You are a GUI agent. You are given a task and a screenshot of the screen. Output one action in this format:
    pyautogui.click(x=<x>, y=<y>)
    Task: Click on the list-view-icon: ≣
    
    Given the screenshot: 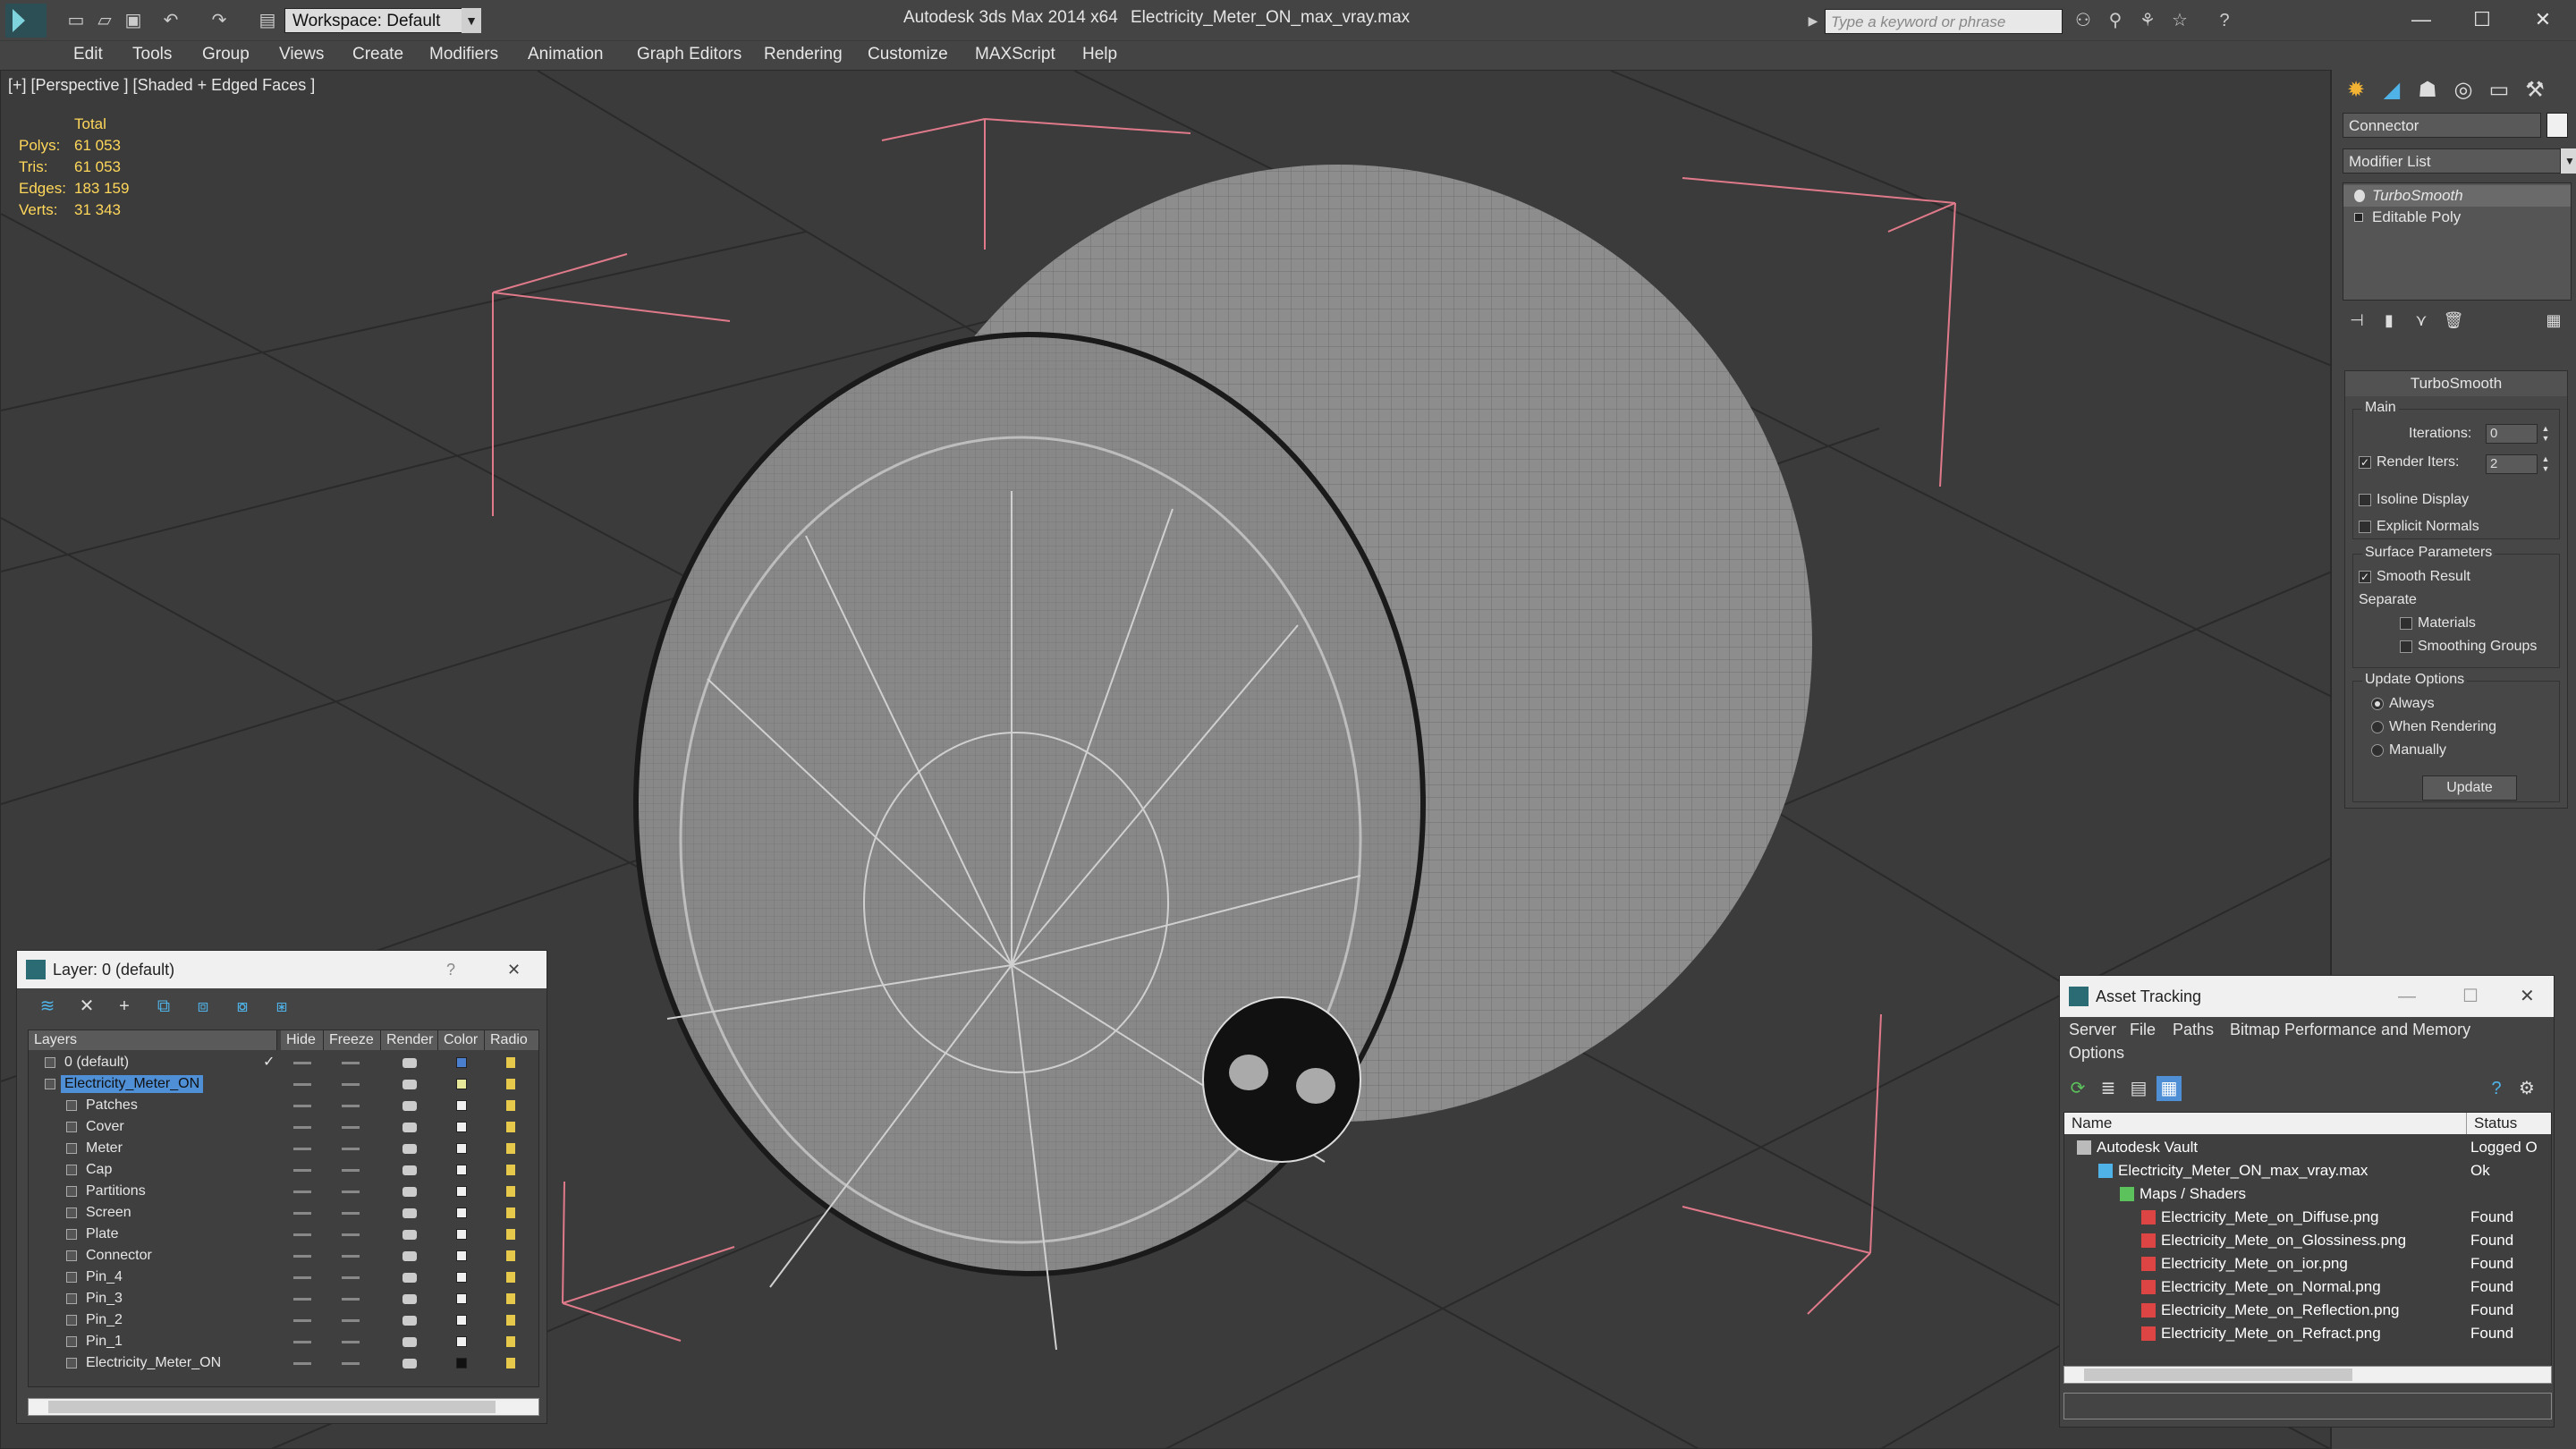 What is the action you would take?
    pyautogui.click(x=2108, y=1088)
    